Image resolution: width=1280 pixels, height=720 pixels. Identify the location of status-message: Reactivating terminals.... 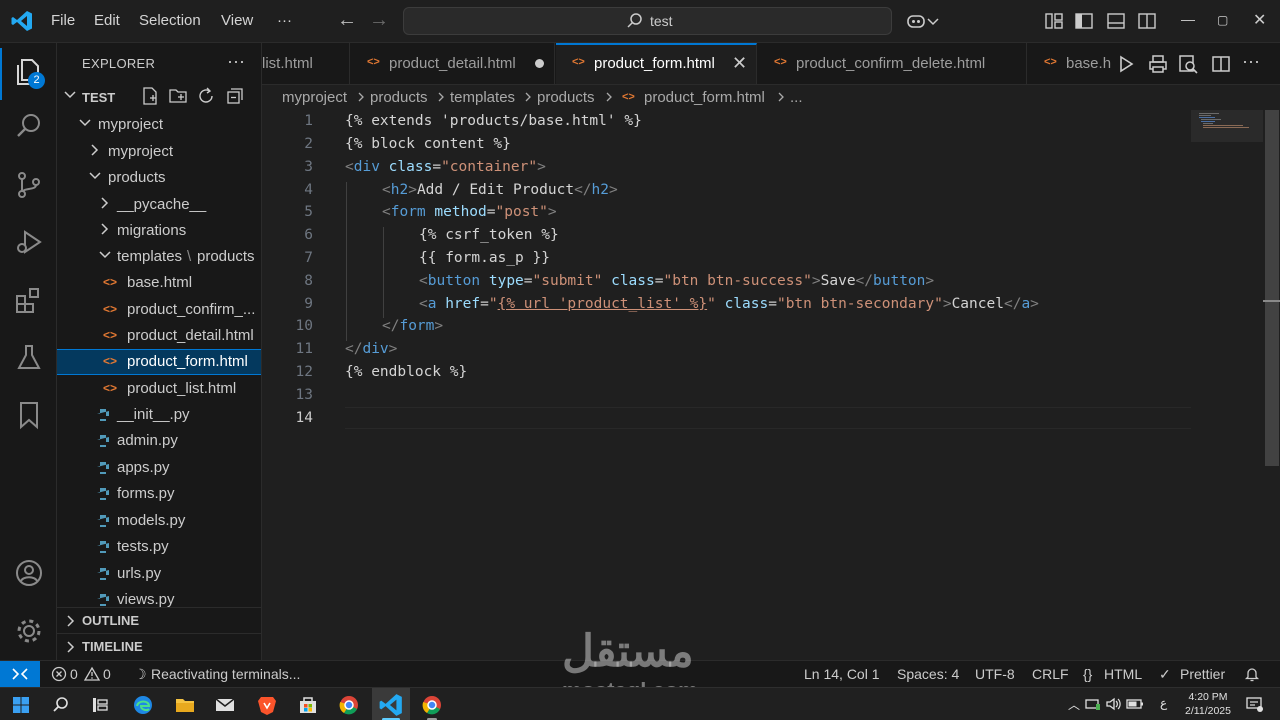
(225, 674).